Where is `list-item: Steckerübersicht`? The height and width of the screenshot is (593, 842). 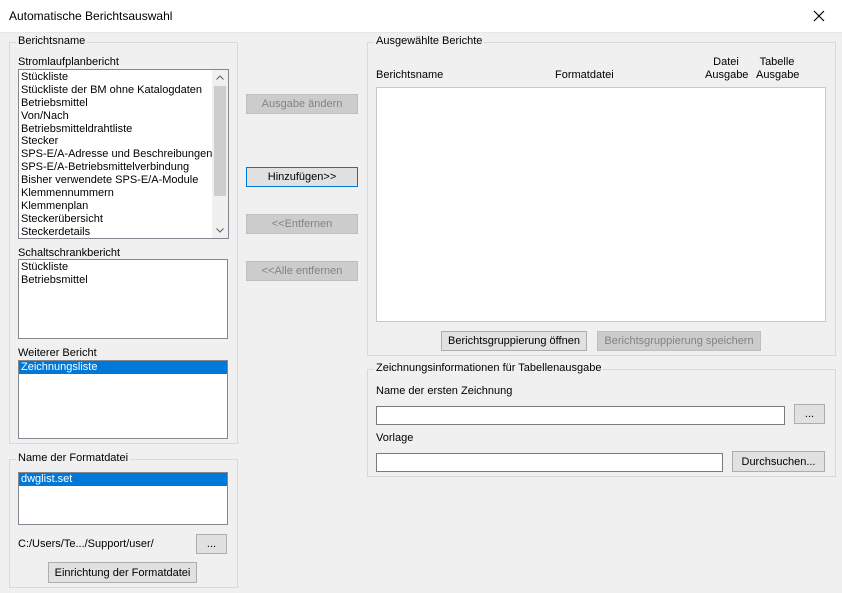 list-item: Steckerübersicht is located at coordinates (115, 219).